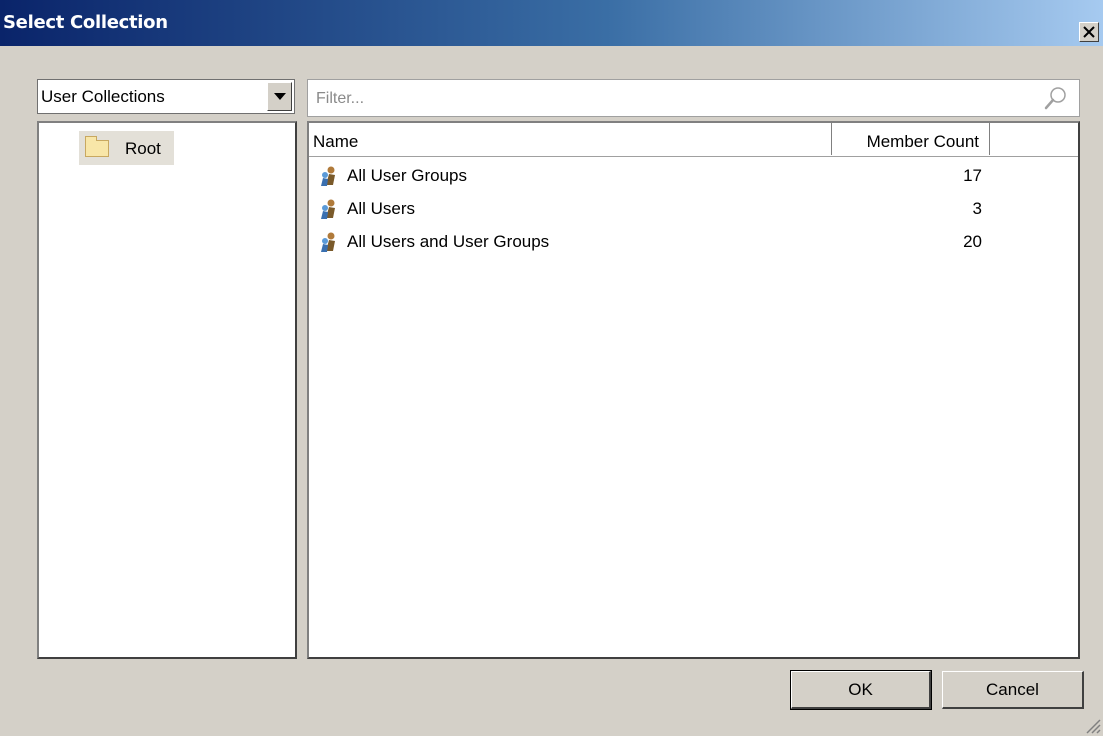 The height and width of the screenshot is (736, 1103). I want to click on tree-item-root: Root, so click(126, 148).